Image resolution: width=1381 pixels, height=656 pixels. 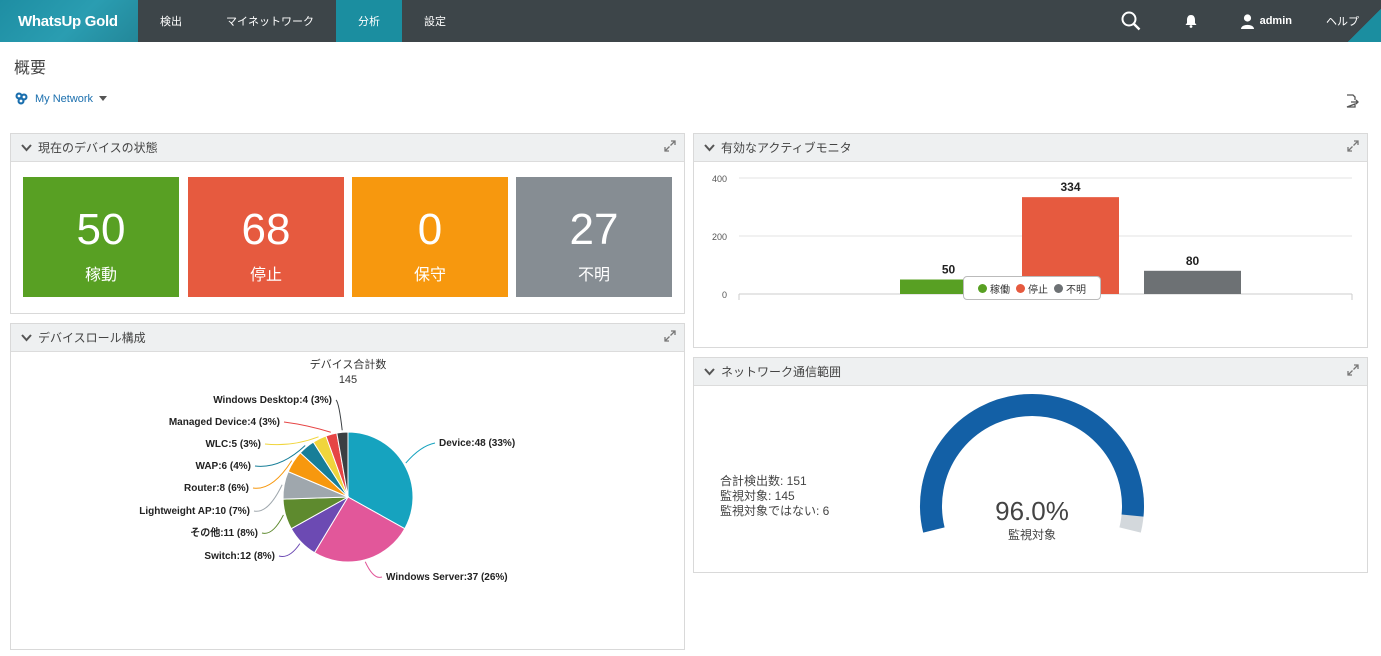 What do you see at coordinates (266, 229) in the screenshot?
I see `status-count: 68` at bounding box center [266, 229].